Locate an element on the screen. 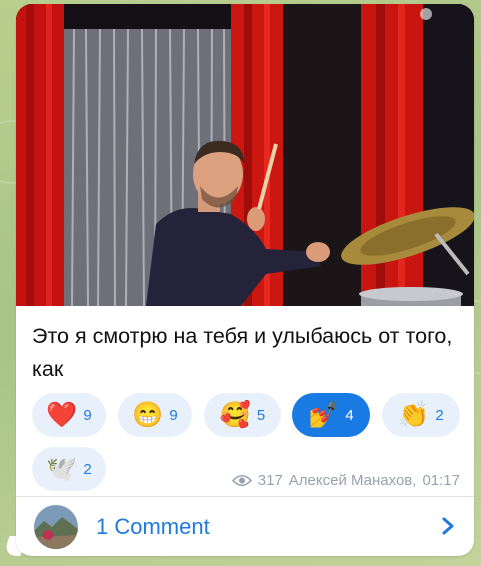  chevron-right-icon is located at coordinates (448, 526).